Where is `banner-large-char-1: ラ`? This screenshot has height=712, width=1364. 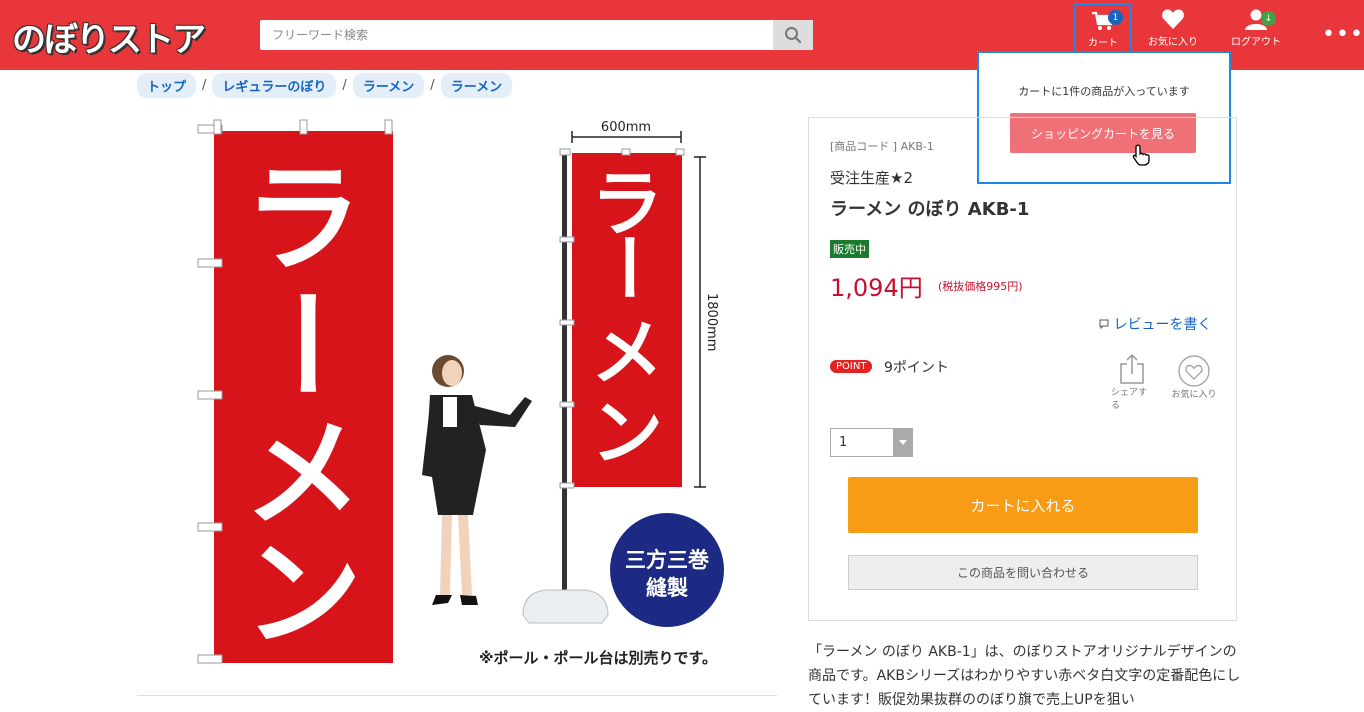 banner-large-char-1: ラ is located at coordinates (303, 219).